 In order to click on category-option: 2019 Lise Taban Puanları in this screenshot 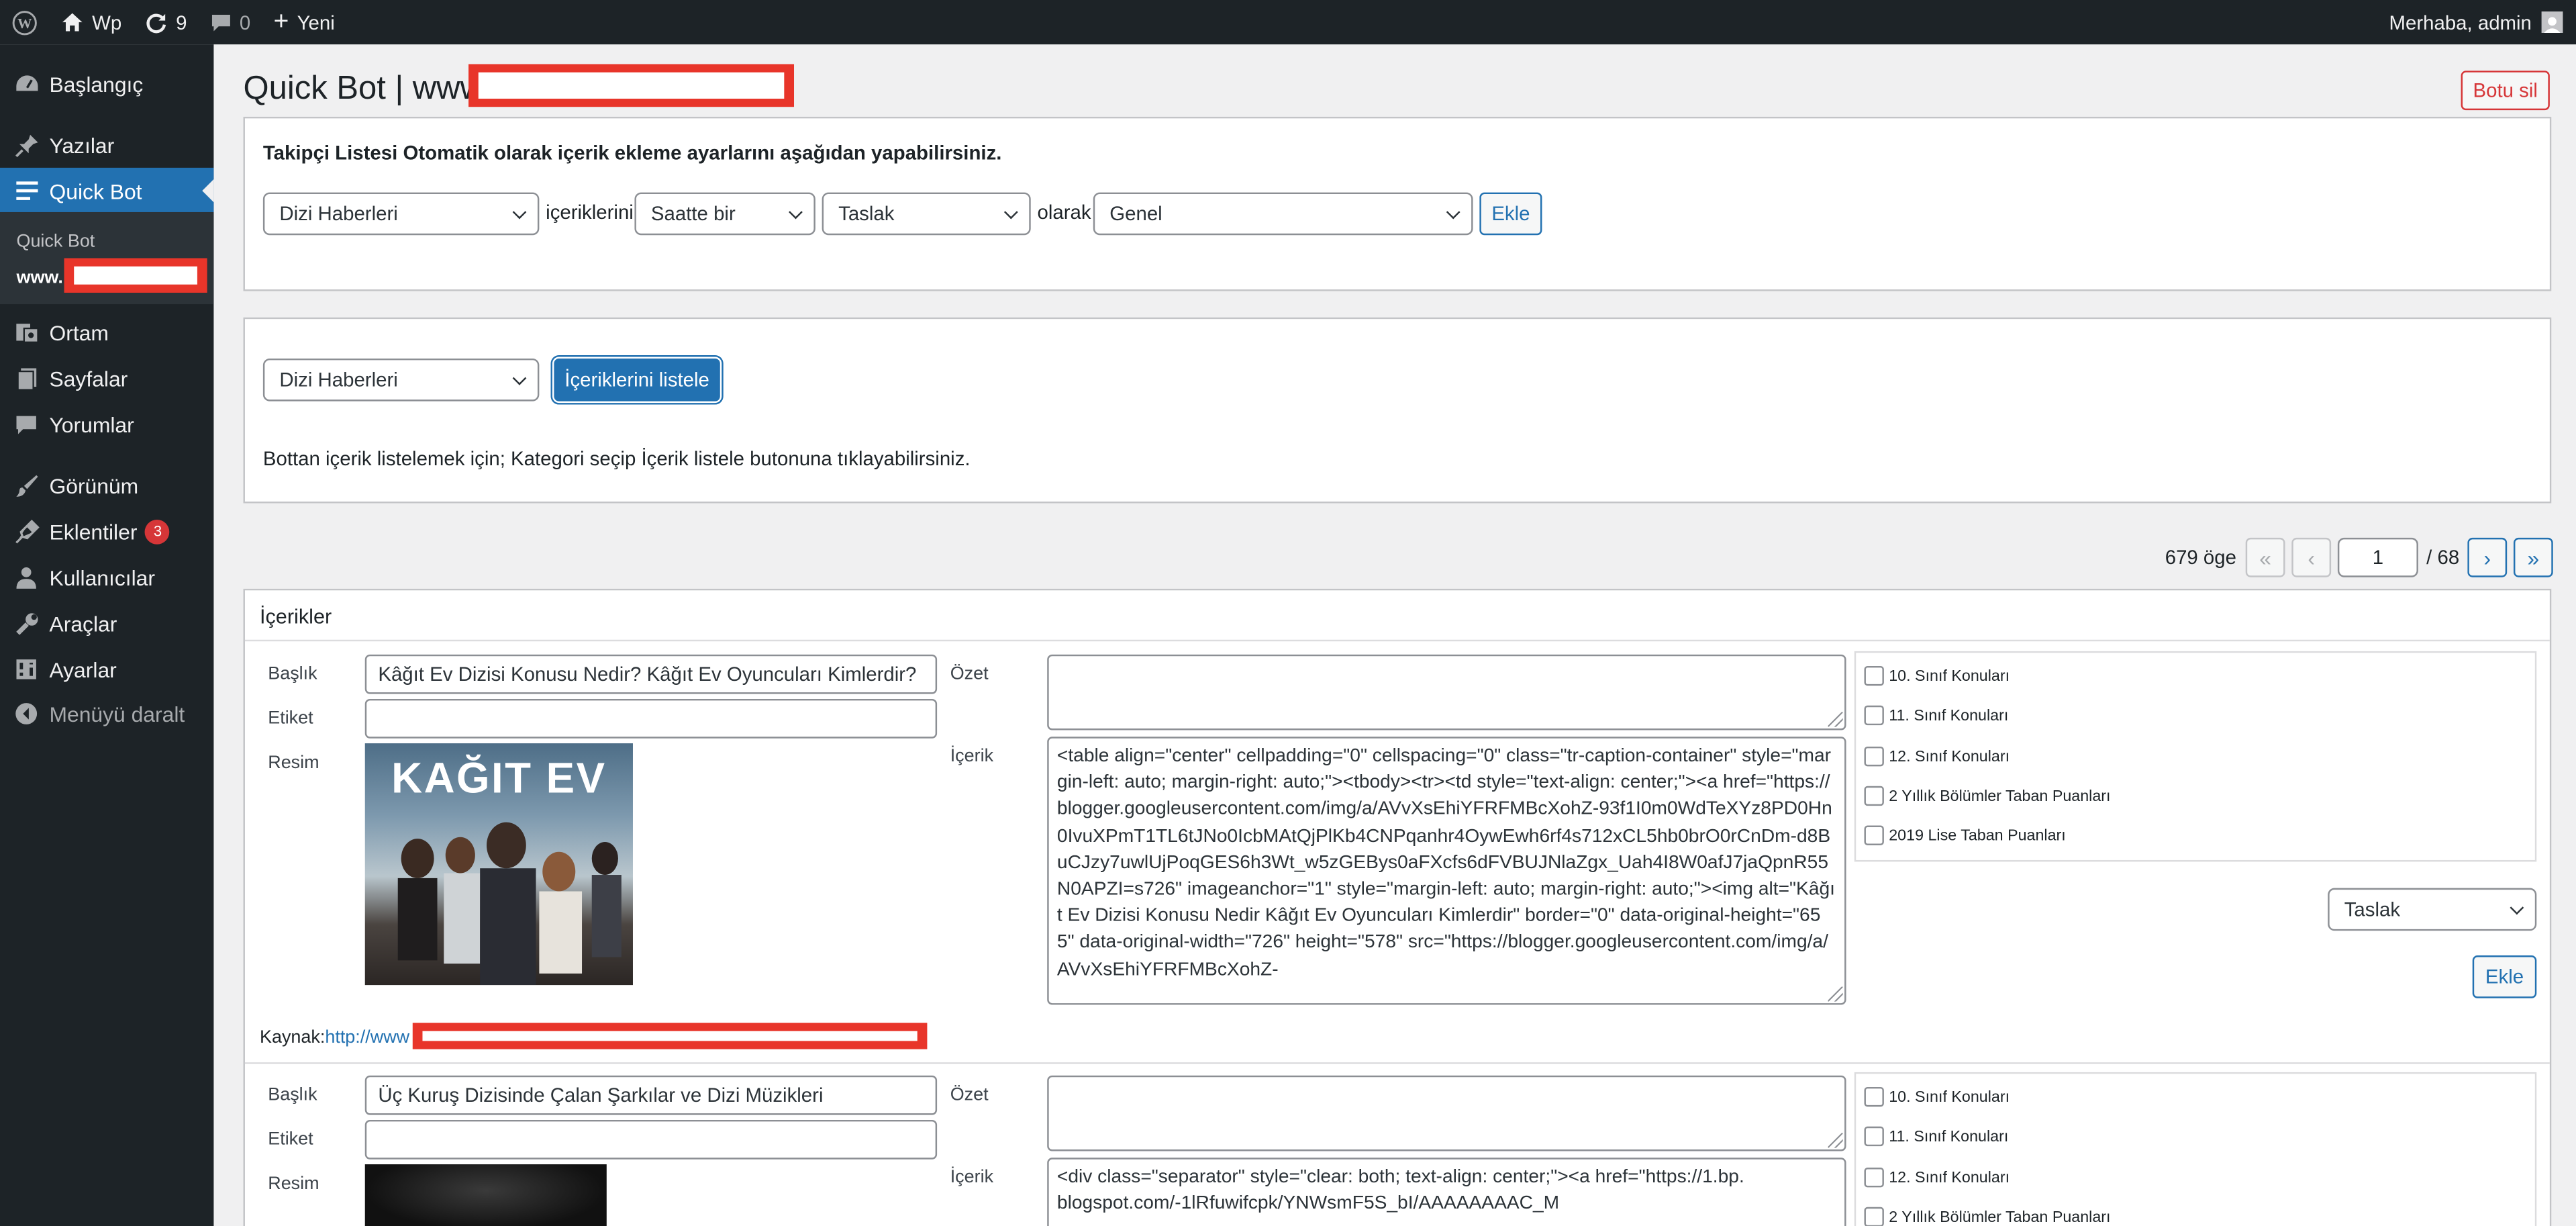, I will do `click(1965, 835)`.